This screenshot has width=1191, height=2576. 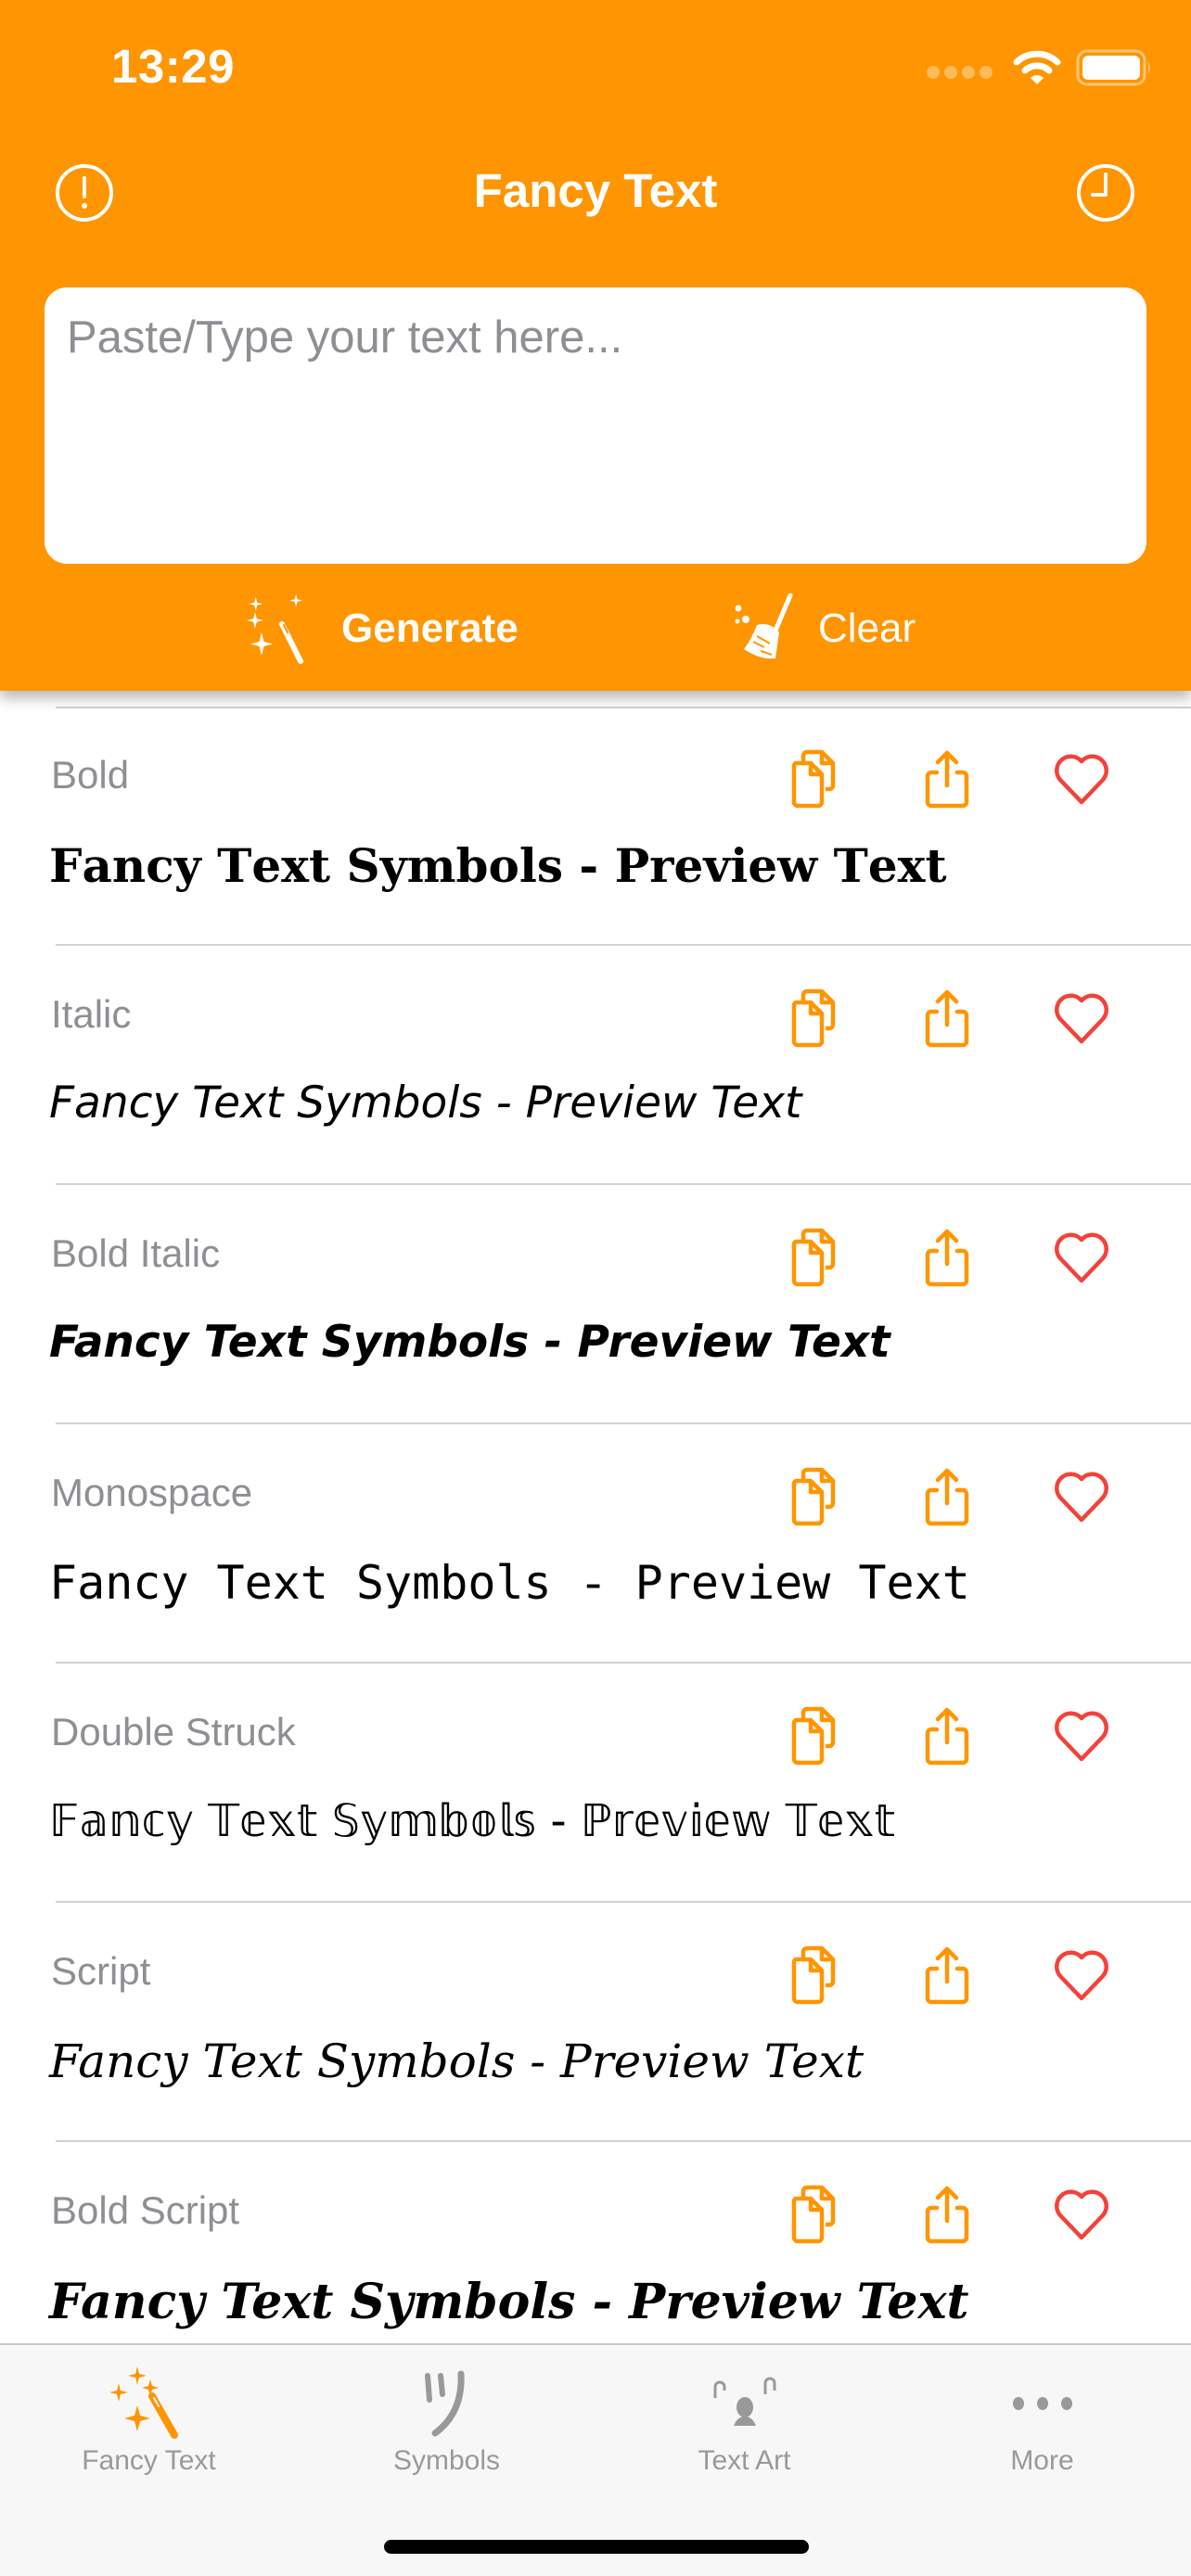 What do you see at coordinates (595, 191) in the screenshot?
I see `page-title: Fancy Text` at bounding box center [595, 191].